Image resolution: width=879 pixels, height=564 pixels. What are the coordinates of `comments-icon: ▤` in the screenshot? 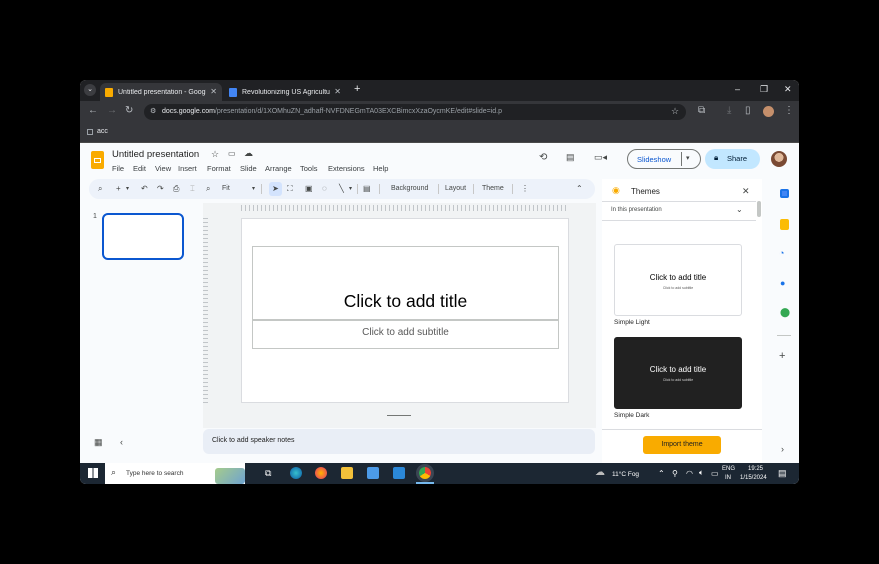 It's located at (570, 157).